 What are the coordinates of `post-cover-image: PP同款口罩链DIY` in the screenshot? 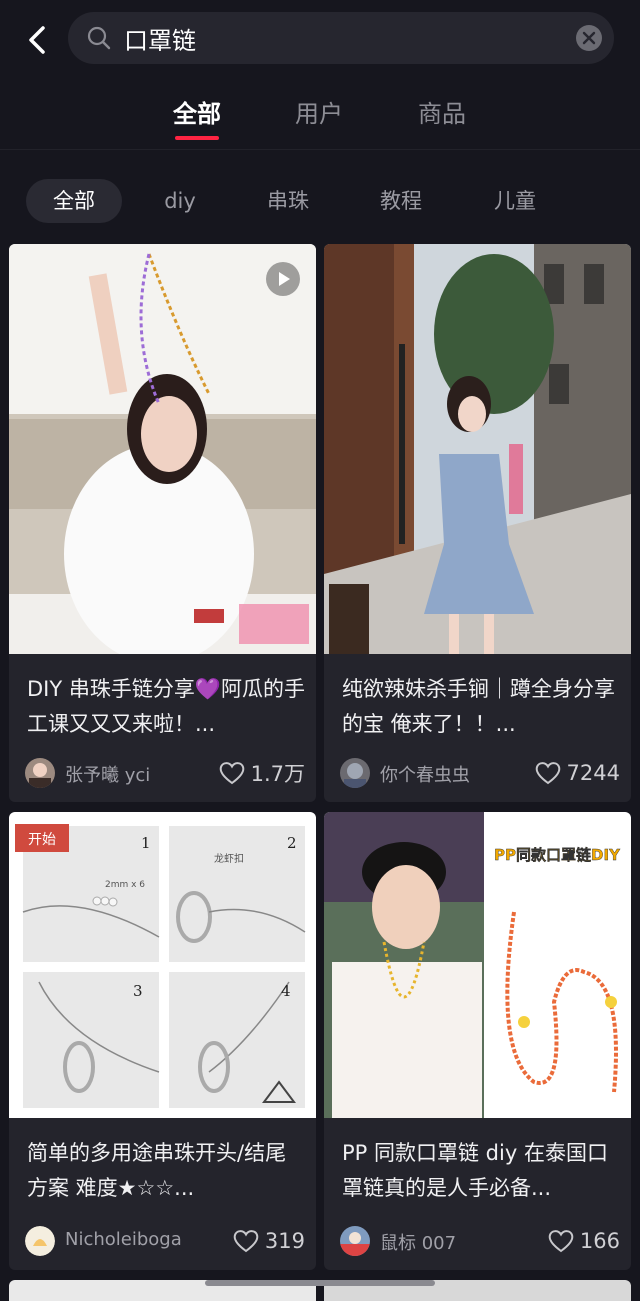 It's located at (477, 965).